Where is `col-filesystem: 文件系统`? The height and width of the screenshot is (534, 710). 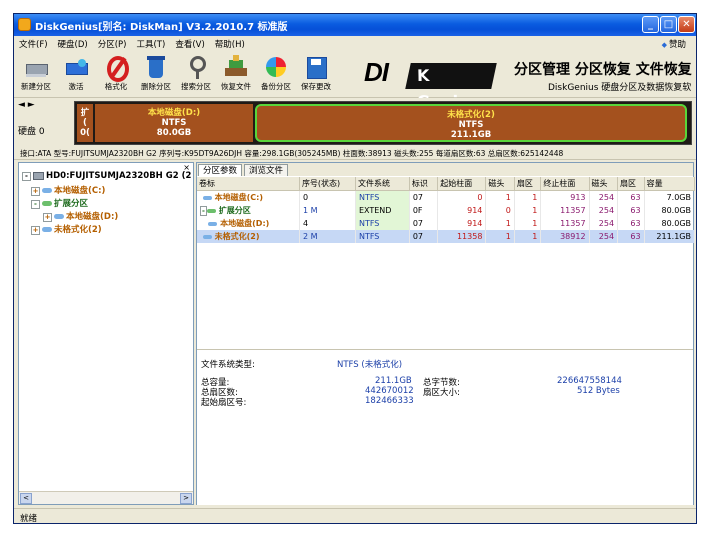
col-filesystem: 文件系统 is located at coordinates (382, 184).